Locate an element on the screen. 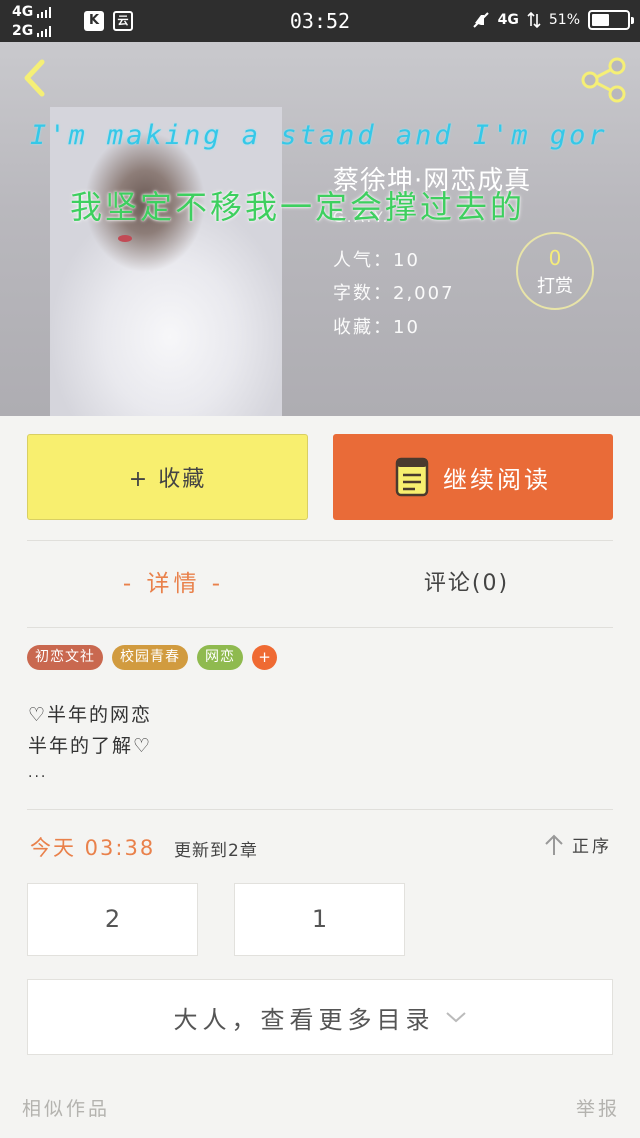 Image resolution: width=640 pixels, height=1138 pixels. view-more-chapters-label: 大人，查看更多目录 is located at coordinates (304, 1019).